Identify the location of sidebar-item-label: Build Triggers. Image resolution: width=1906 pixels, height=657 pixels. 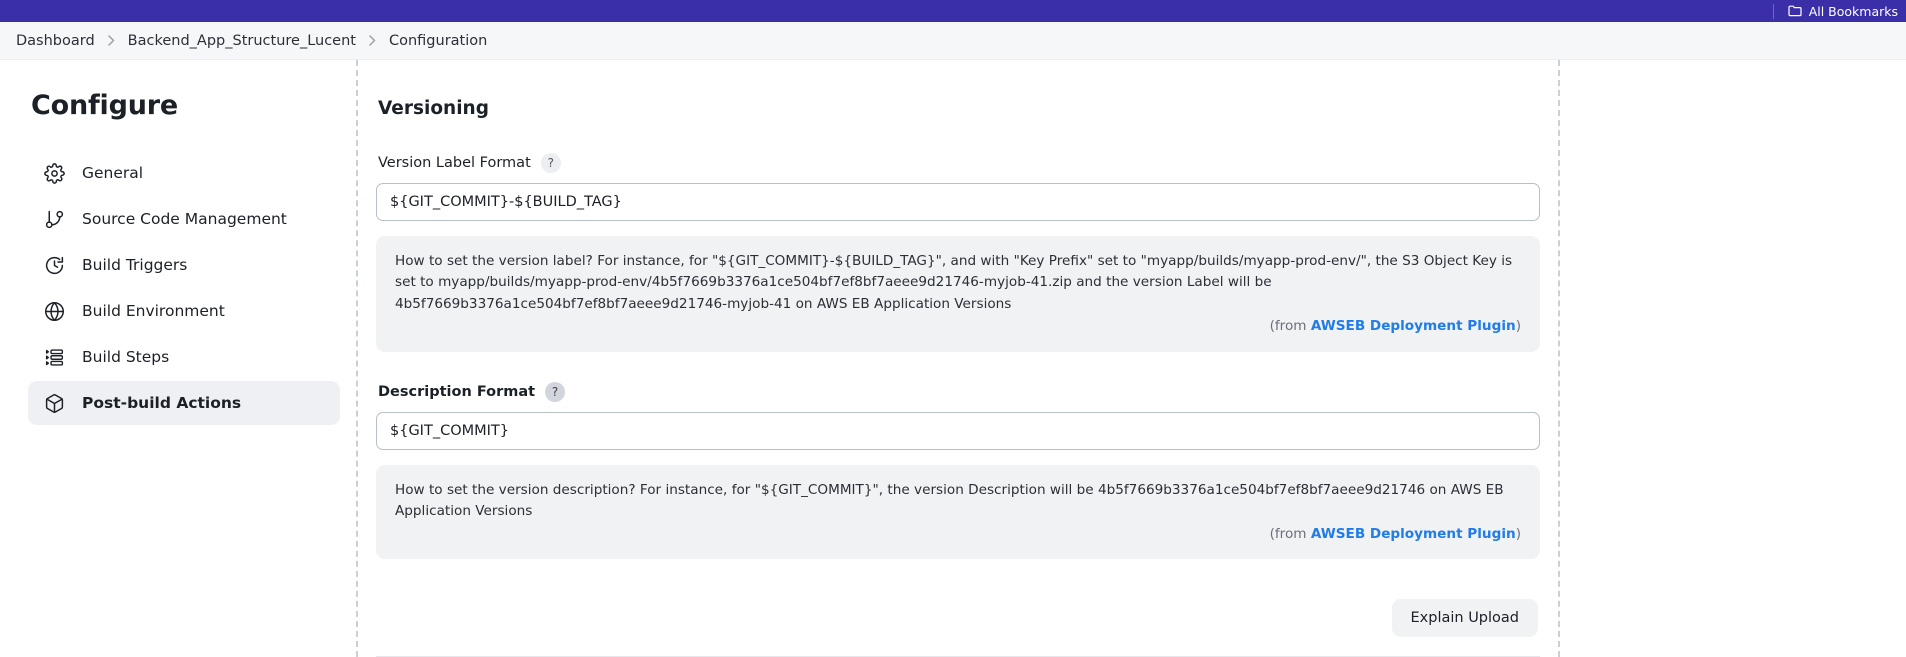
(135, 265).